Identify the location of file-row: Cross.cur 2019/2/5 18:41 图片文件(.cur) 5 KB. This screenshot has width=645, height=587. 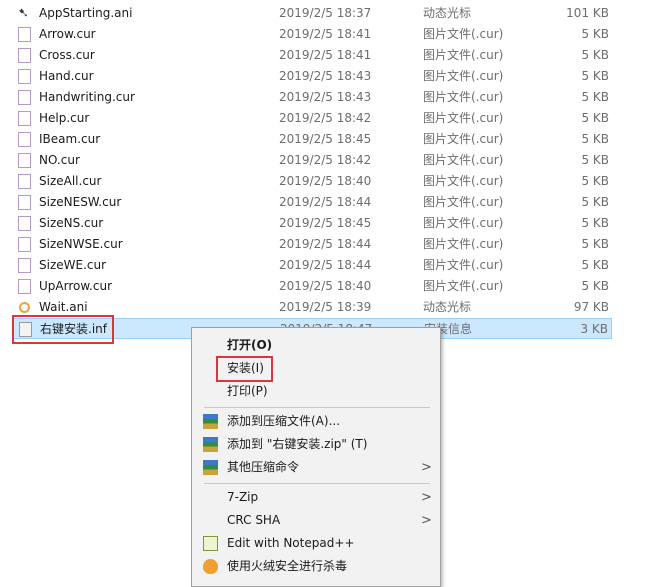
(312, 55).